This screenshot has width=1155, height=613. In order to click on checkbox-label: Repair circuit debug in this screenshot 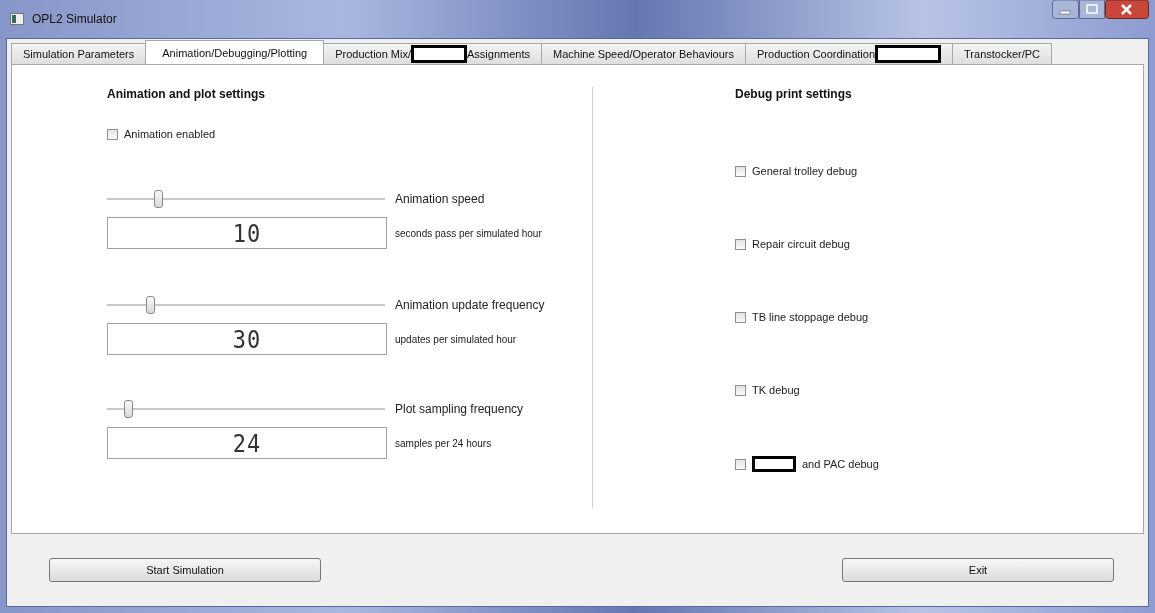, I will do `click(801, 244)`.